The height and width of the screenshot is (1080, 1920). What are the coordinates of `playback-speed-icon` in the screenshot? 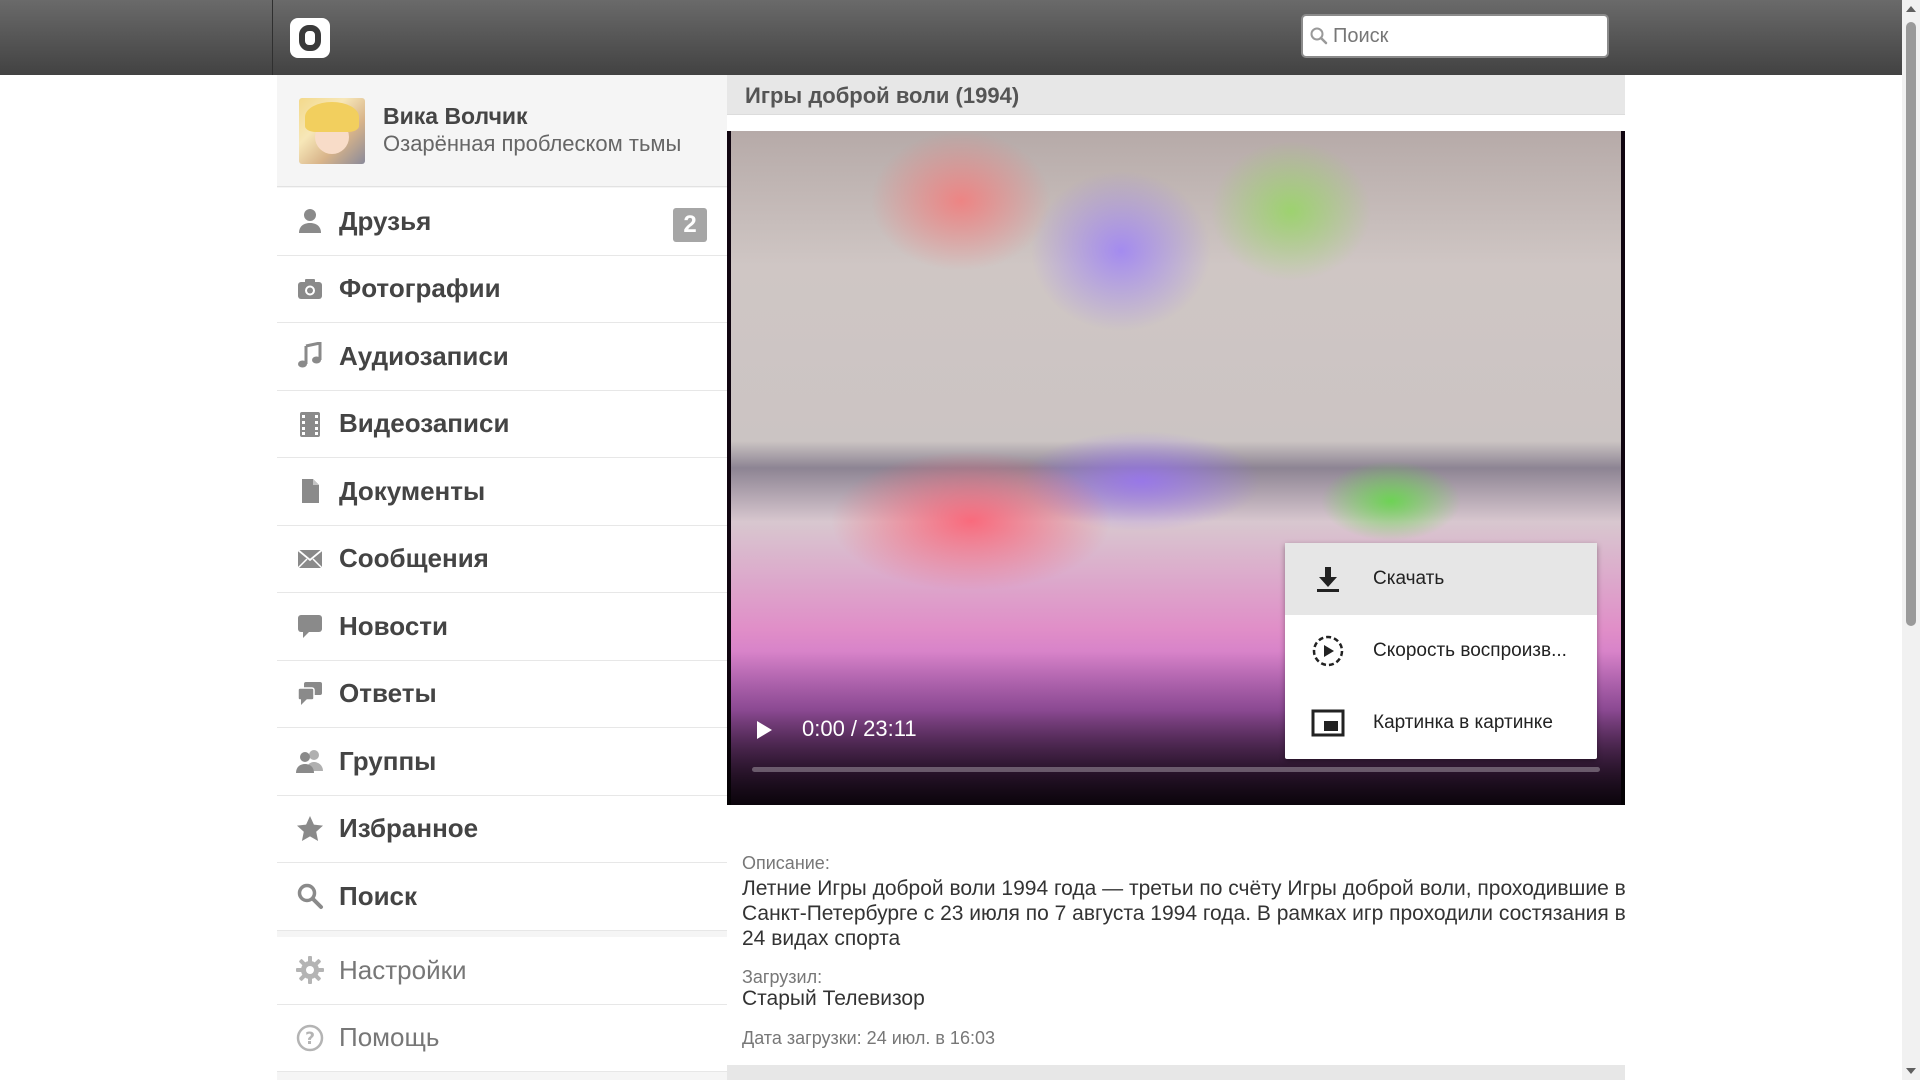 It's located at (1328, 651).